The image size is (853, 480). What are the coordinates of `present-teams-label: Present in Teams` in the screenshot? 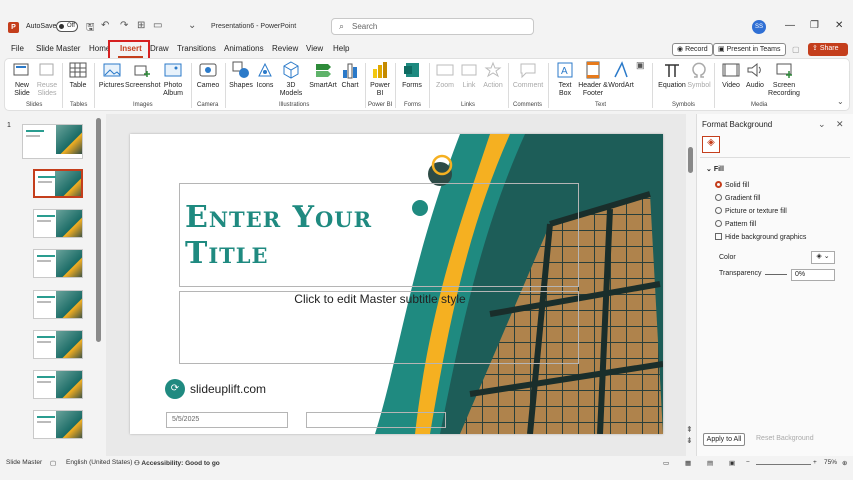 It's located at (753, 49).